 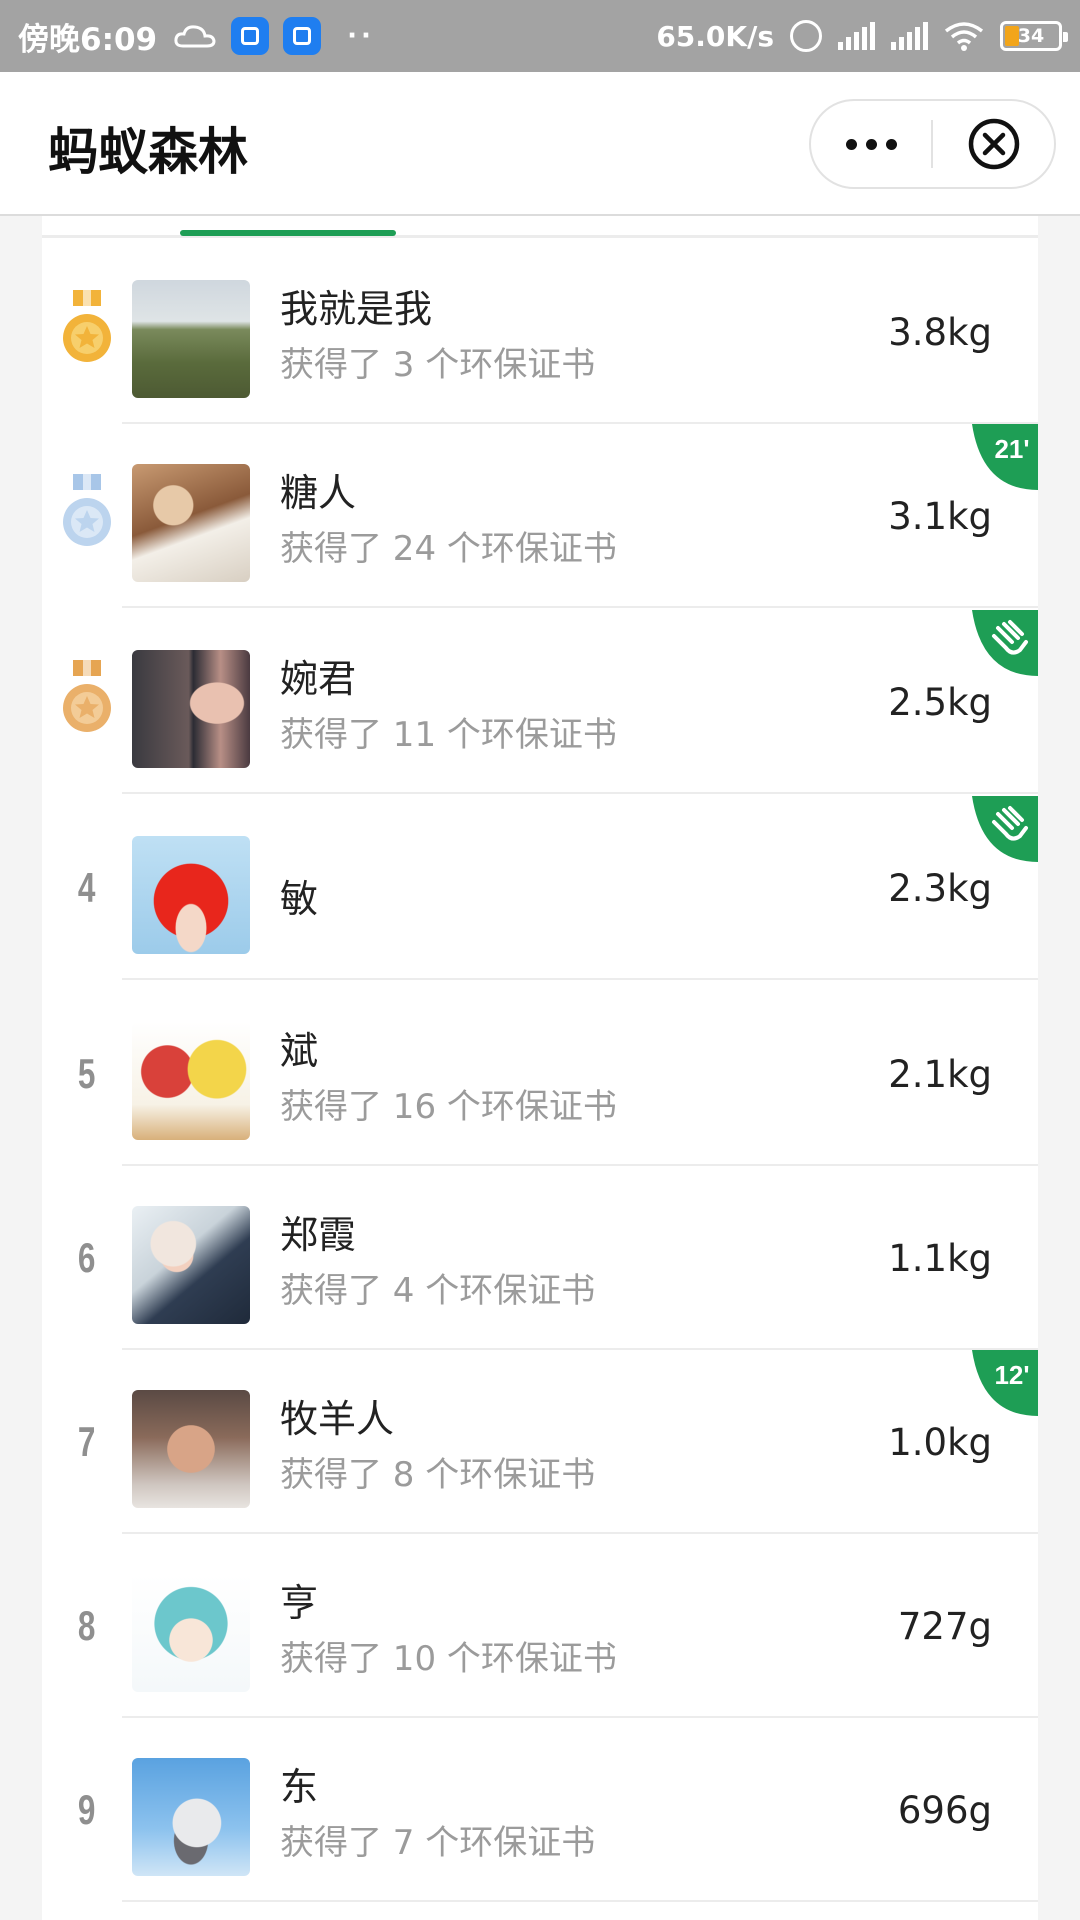 What do you see at coordinates (356, 309) in the screenshot?
I see `friend-name: 我就是我` at bounding box center [356, 309].